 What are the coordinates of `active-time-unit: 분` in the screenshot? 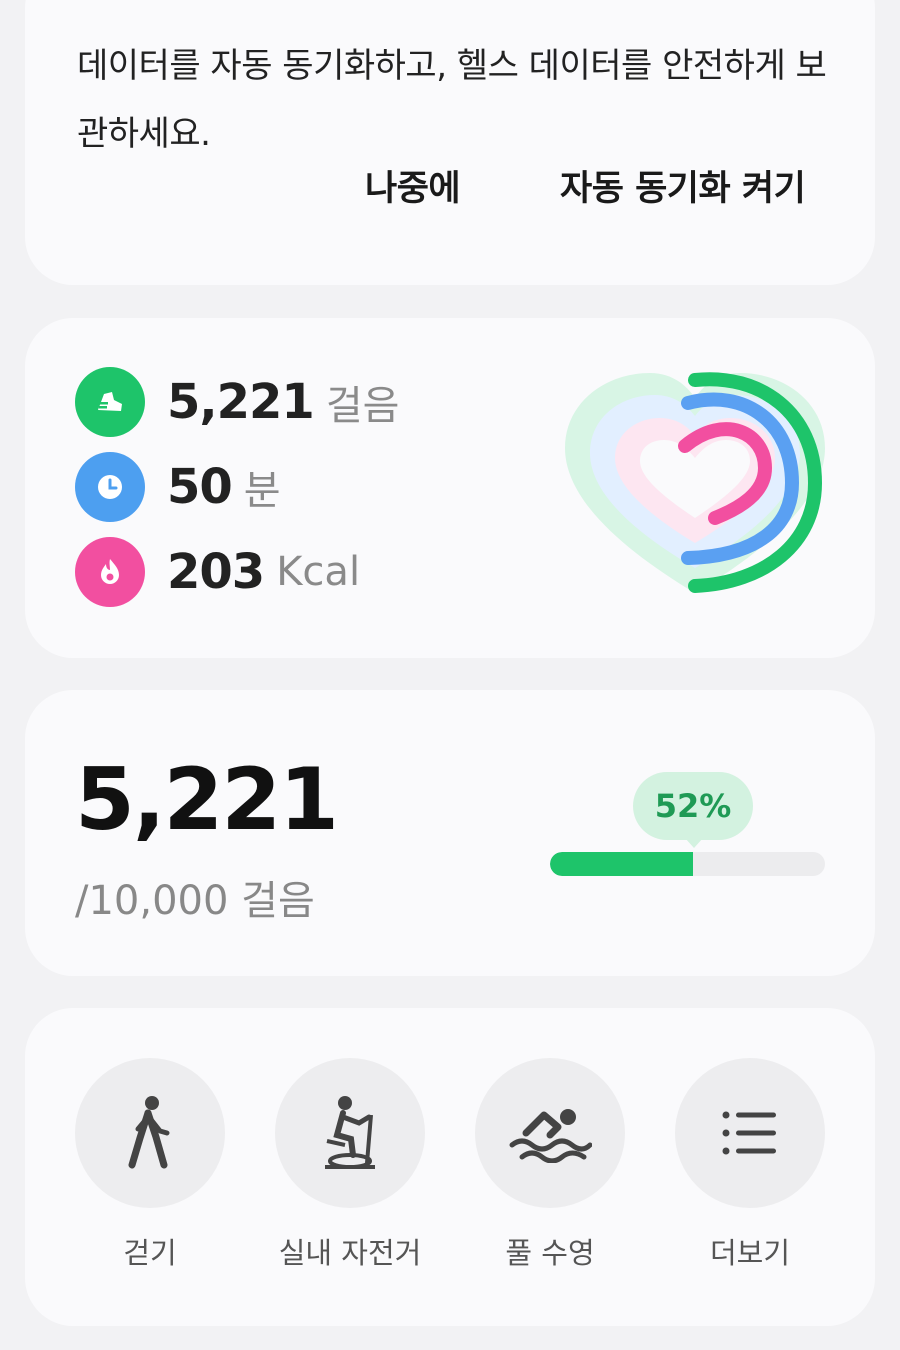 It's located at (262, 491).